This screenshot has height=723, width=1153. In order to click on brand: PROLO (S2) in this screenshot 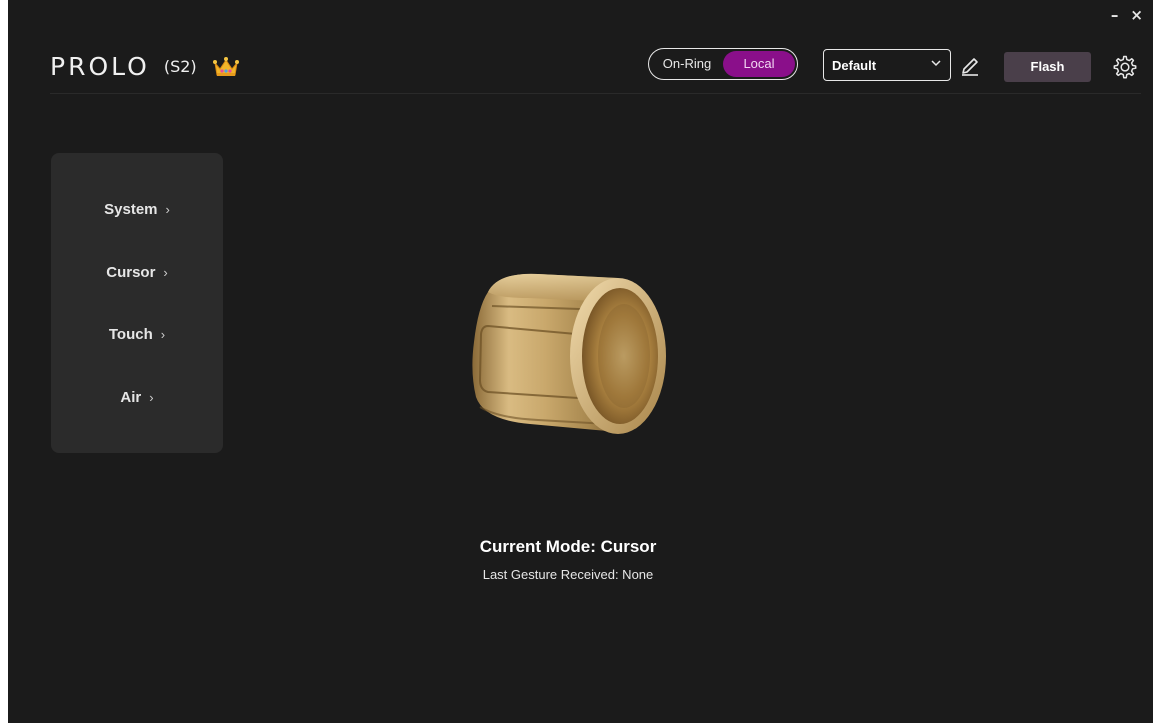, I will do `click(144, 66)`.